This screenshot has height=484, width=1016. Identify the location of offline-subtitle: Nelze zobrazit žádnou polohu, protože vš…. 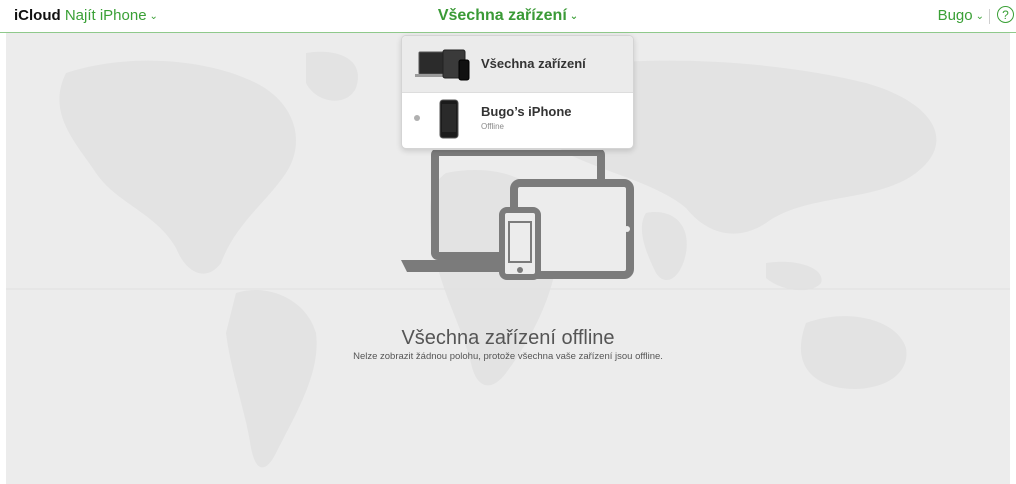
(508, 356).